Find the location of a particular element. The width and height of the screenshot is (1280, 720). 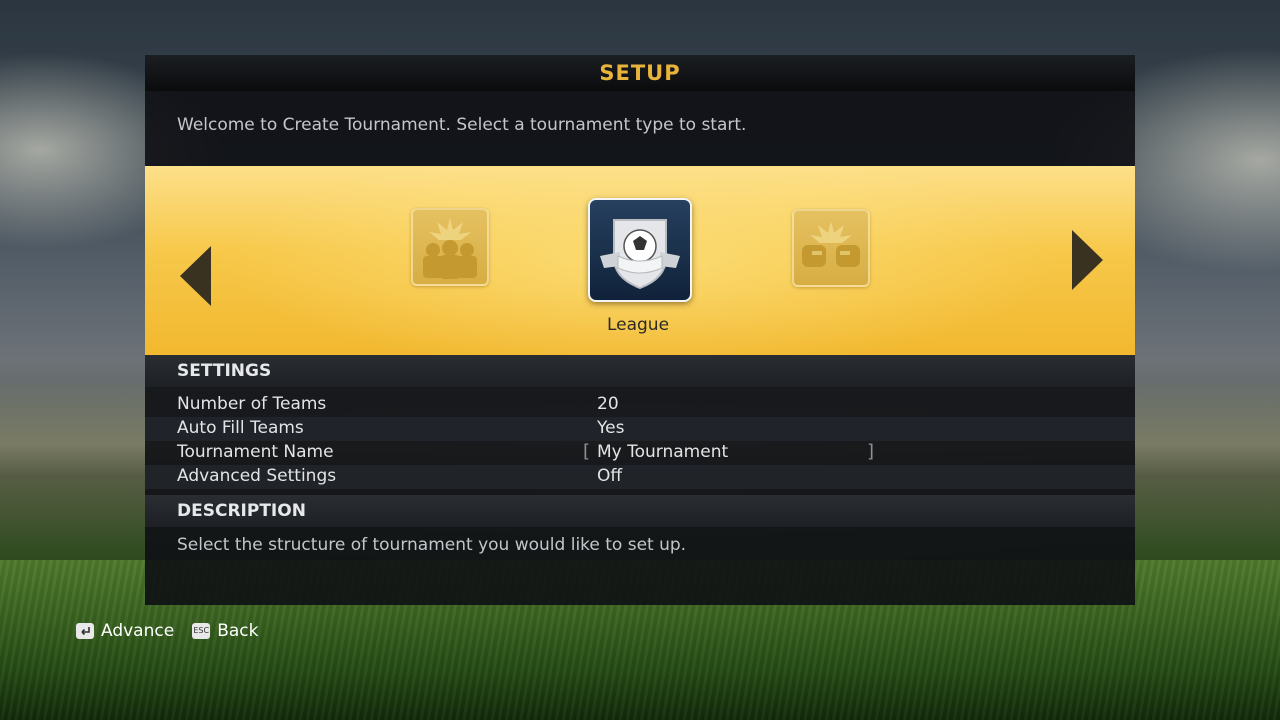

page-title: SETUP is located at coordinates (640, 73).